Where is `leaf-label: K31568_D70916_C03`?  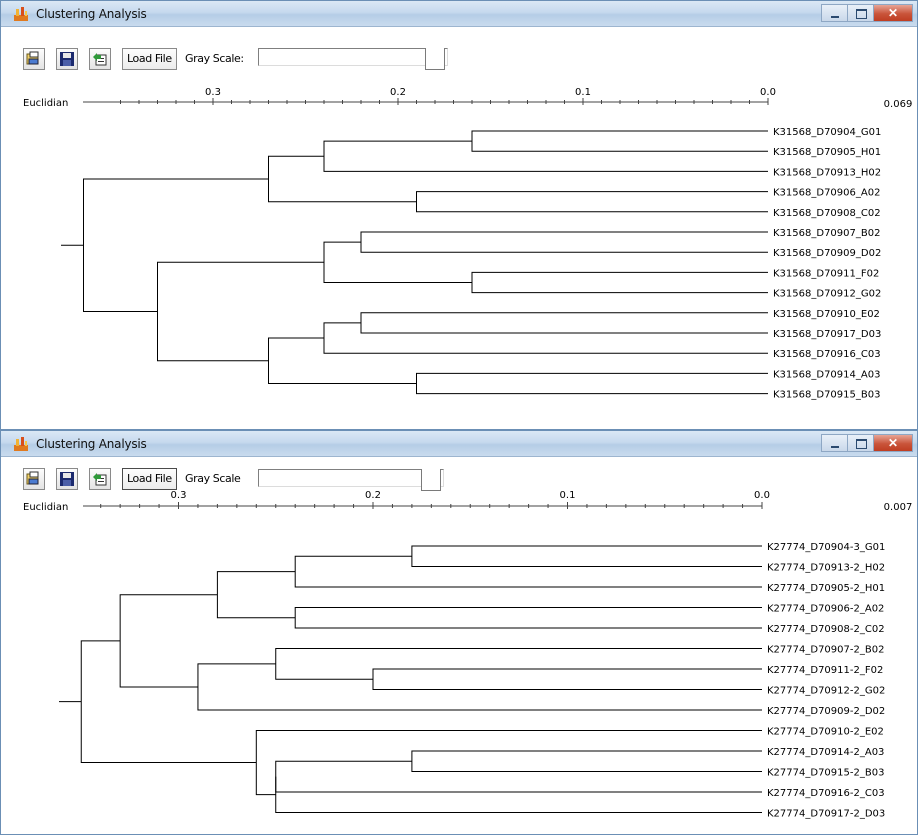
leaf-label: K31568_D70916_C03 is located at coordinates (827, 354).